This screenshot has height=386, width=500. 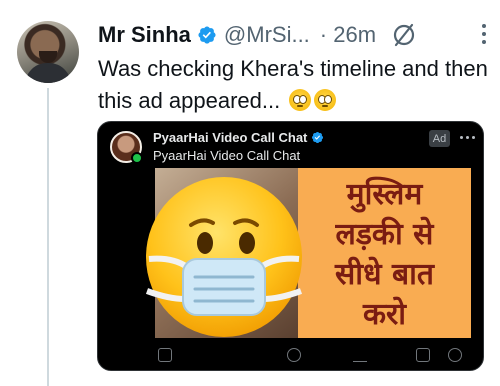 I want to click on tweet-timestamp: · 26m, so click(x=348, y=35).